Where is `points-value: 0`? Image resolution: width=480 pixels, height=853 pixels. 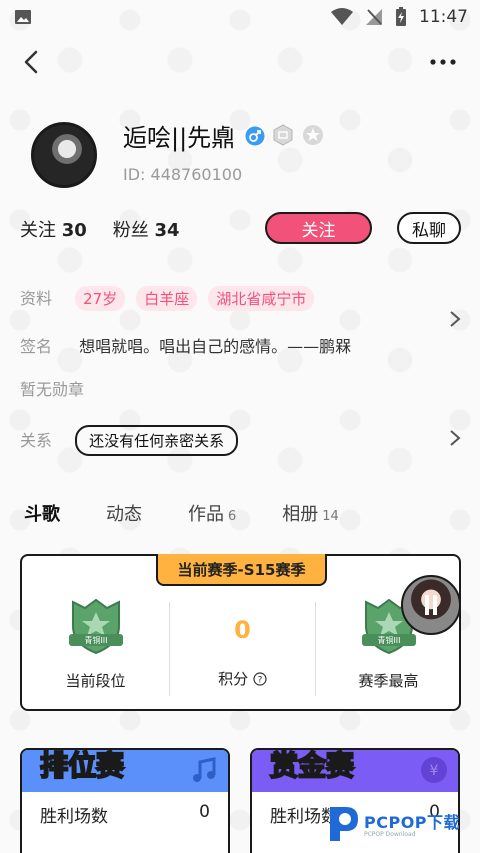
points-value: 0 is located at coordinates (242, 630).